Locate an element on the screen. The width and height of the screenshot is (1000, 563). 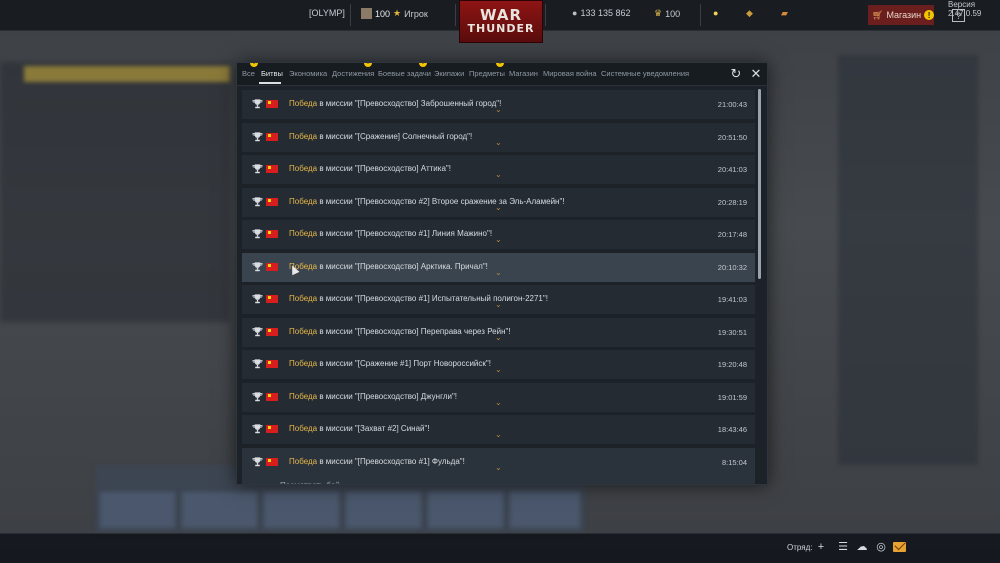
eagle-icon: ♛ is located at coordinates (658, 13).